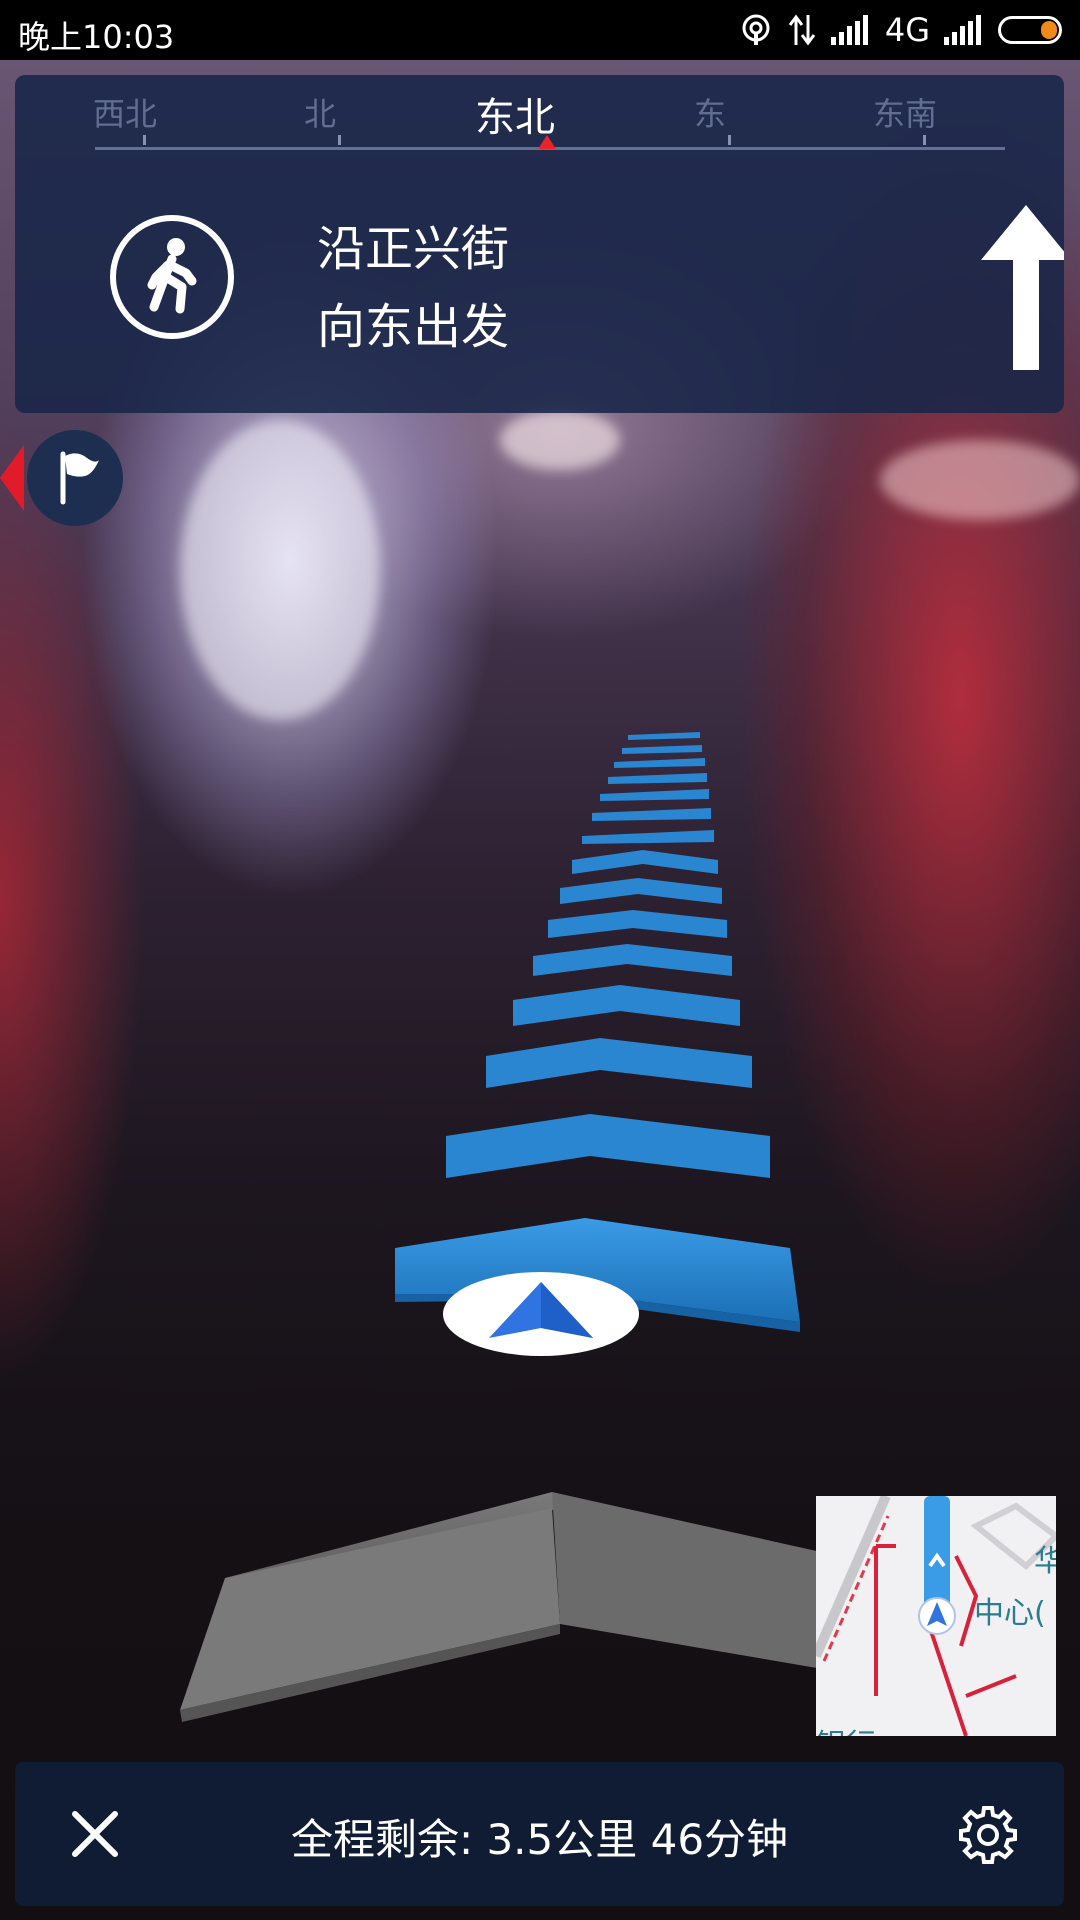 The width and height of the screenshot is (1080, 1920). Describe the element at coordinates (547, 142) in the screenshot. I see `compass-pointer` at that location.